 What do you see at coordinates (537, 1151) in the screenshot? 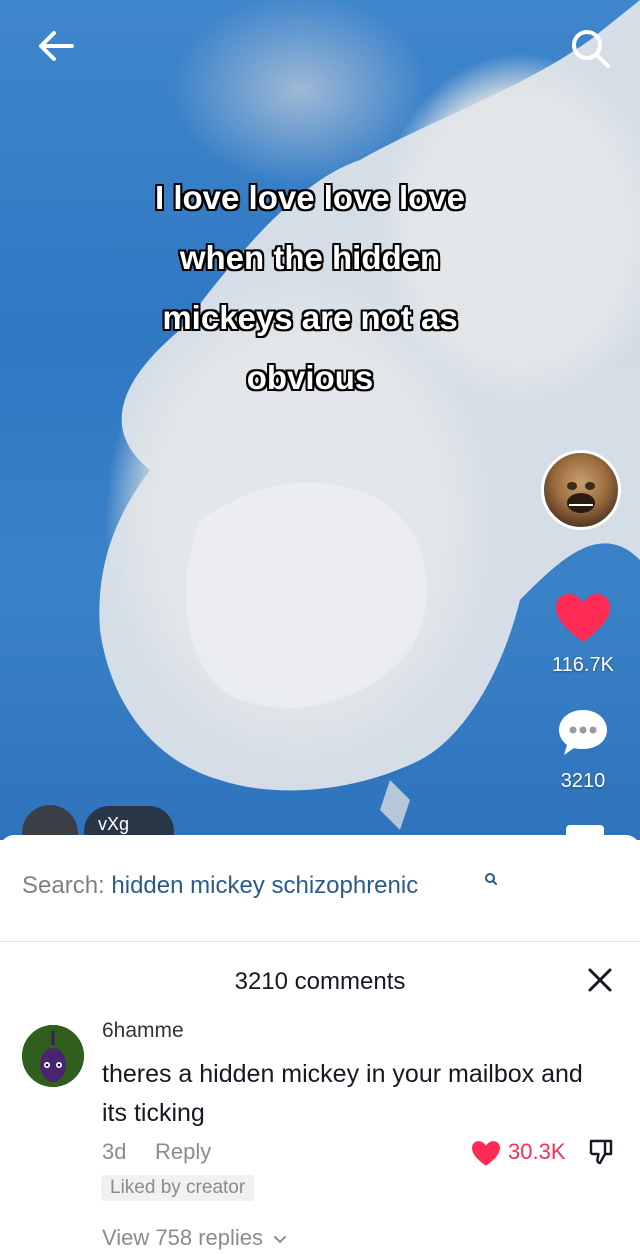
I see `comment-like-count: 30.3K` at bounding box center [537, 1151].